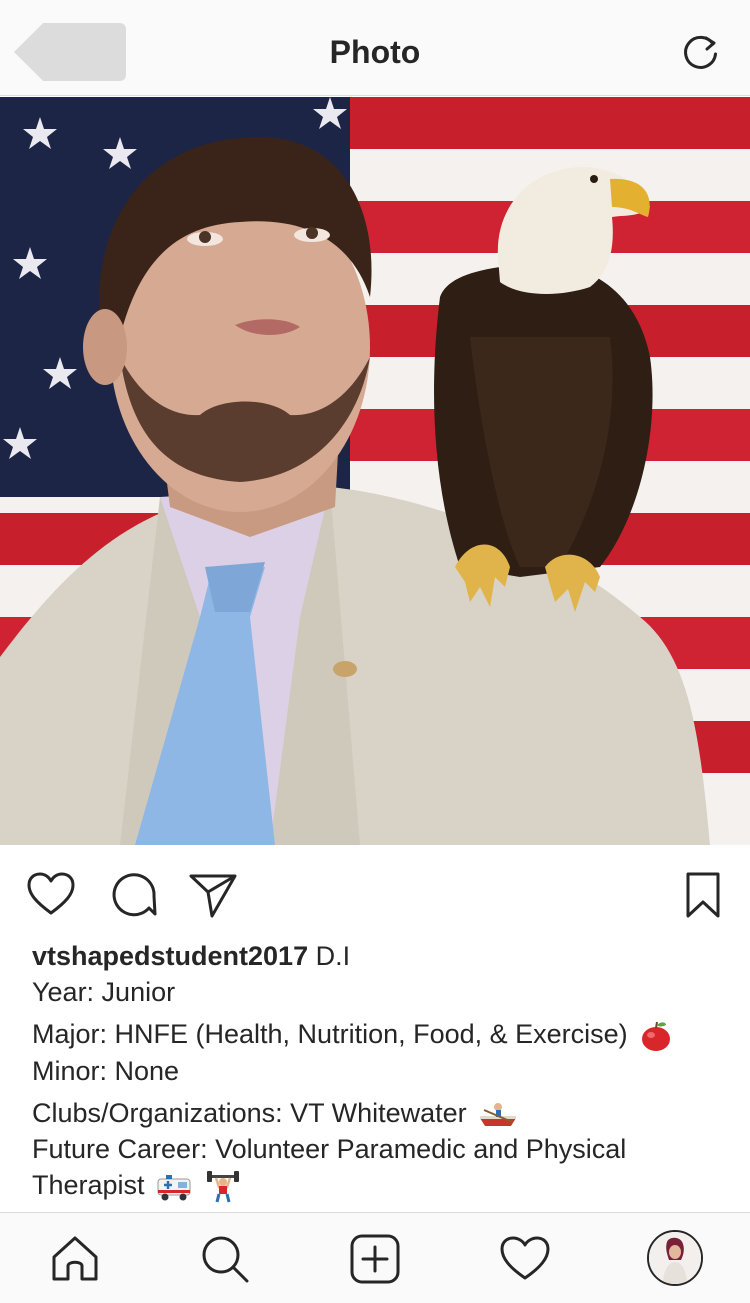 The height and width of the screenshot is (1303, 750). I want to click on page-title: Photo, so click(375, 52).